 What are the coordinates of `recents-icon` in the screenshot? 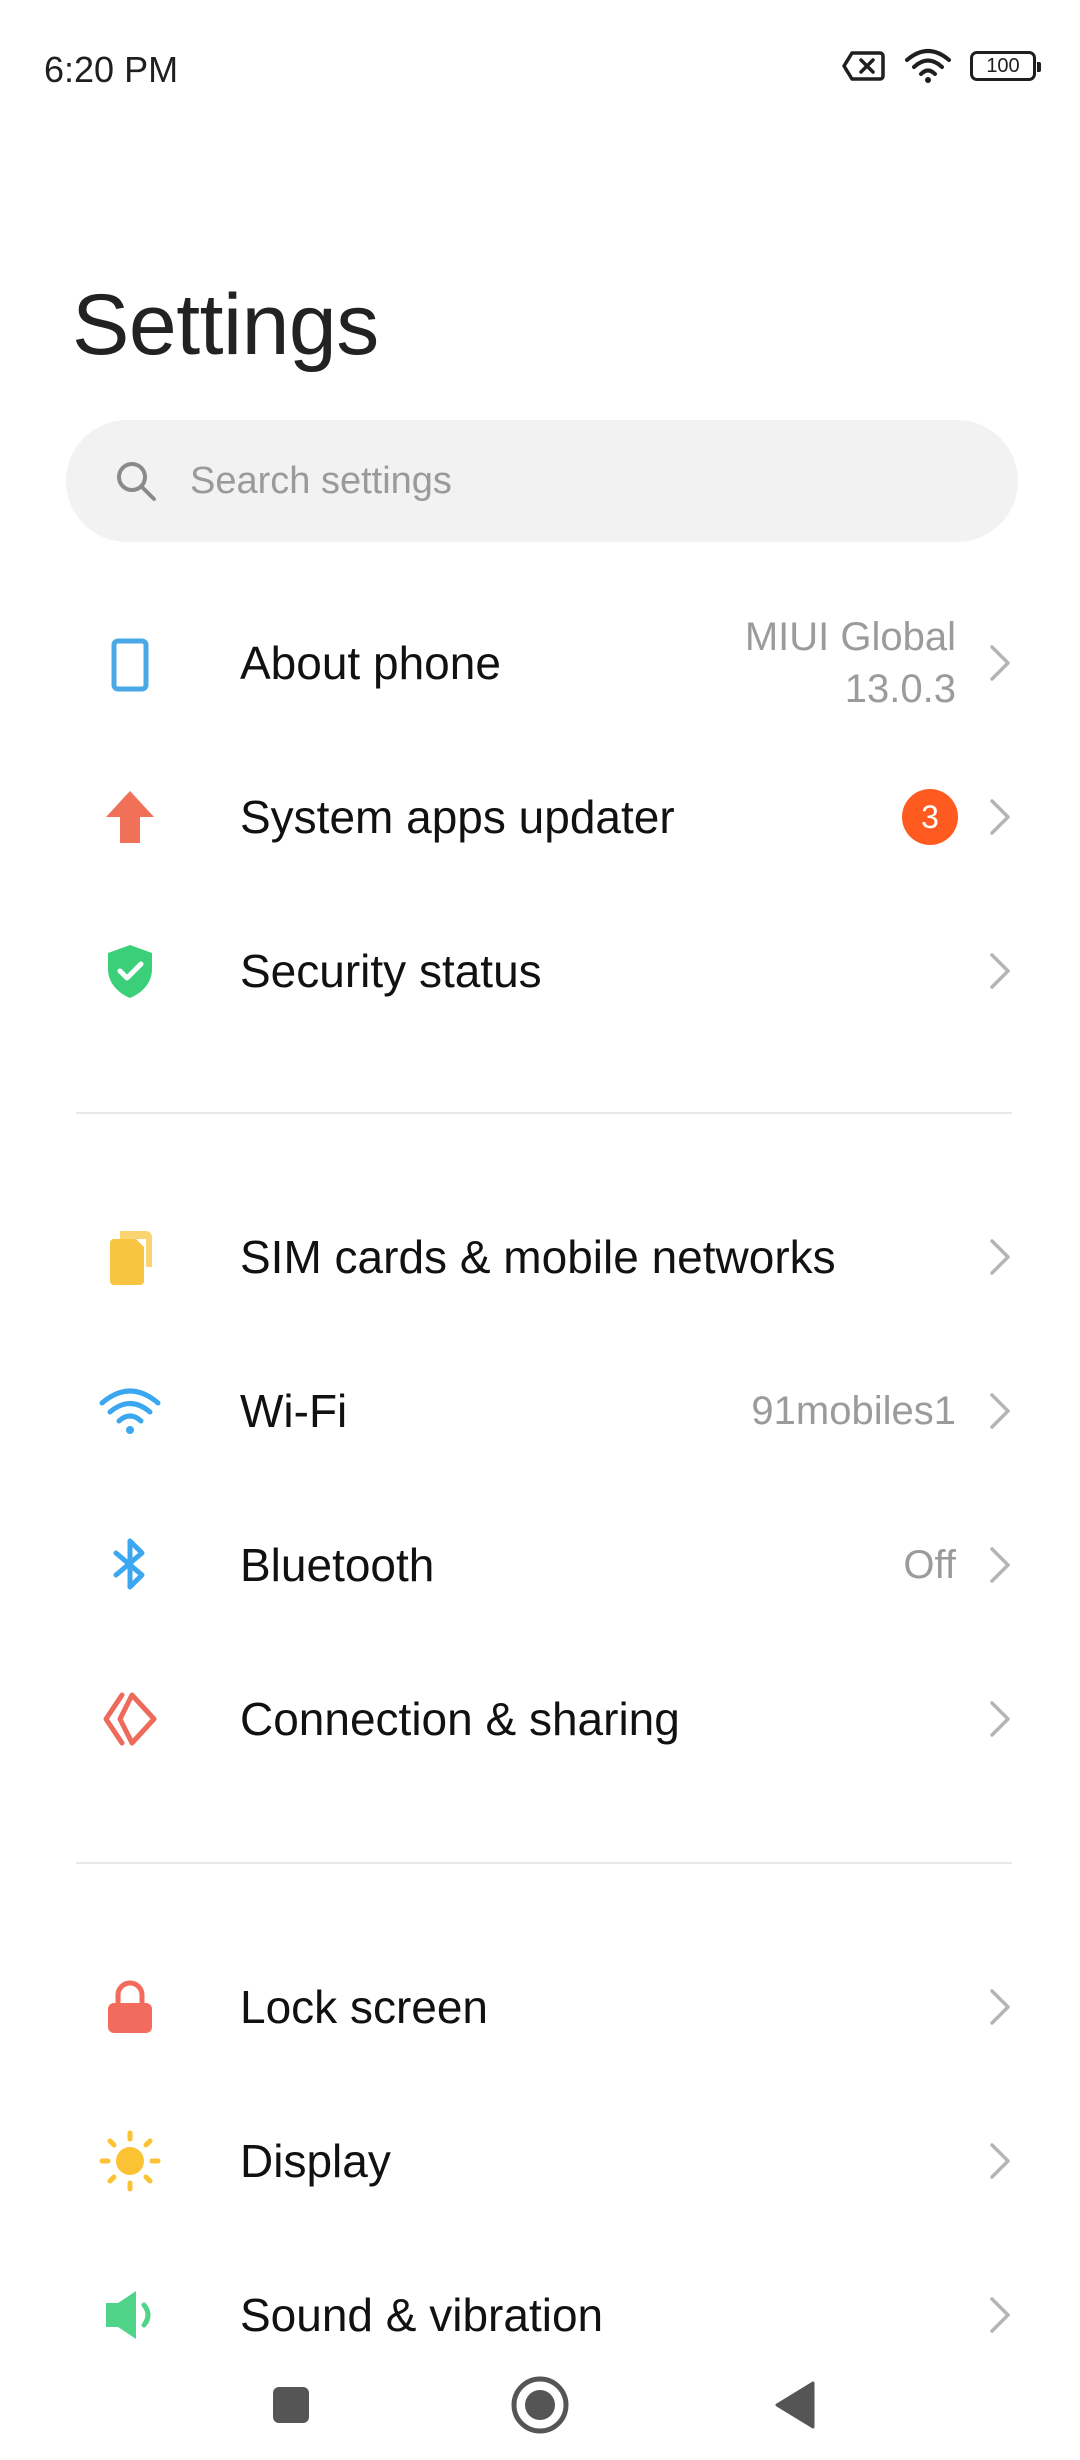 It's located at (291, 2405).